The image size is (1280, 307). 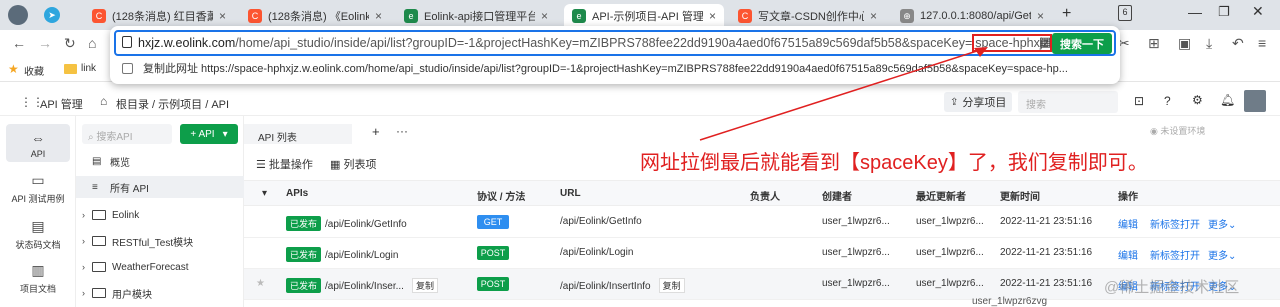 What do you see at coordinates (1167, 101) in the screenshot?
I see `help-icon: ?` at bounding box center [1167, 101].